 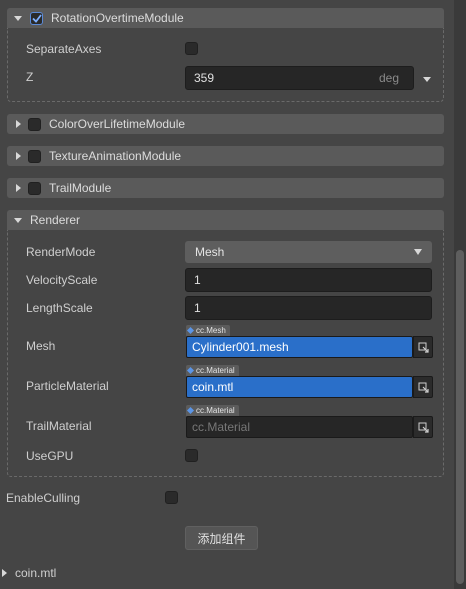 What do you see at coordinates (427, 79) in the screenshot?
I see `curve-dropdown-icon` at bounding box center [427, 79].